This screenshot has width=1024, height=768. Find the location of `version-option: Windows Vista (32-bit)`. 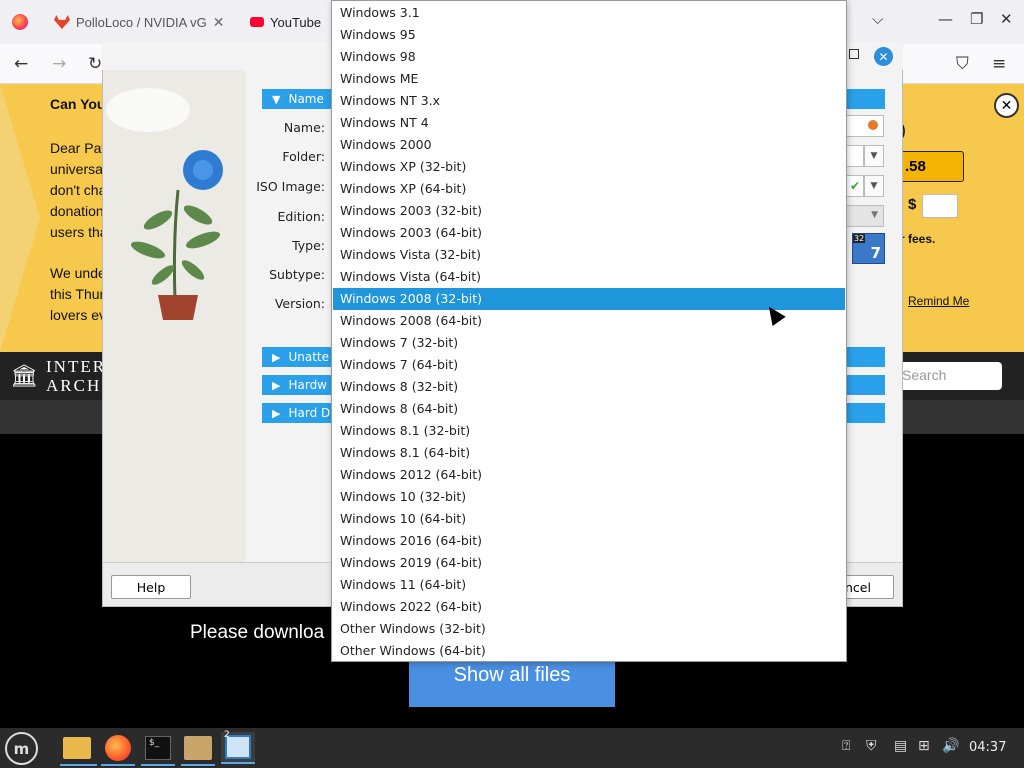

version-option: Windows Vista (32-bit) is located at coordinates (589, 255).